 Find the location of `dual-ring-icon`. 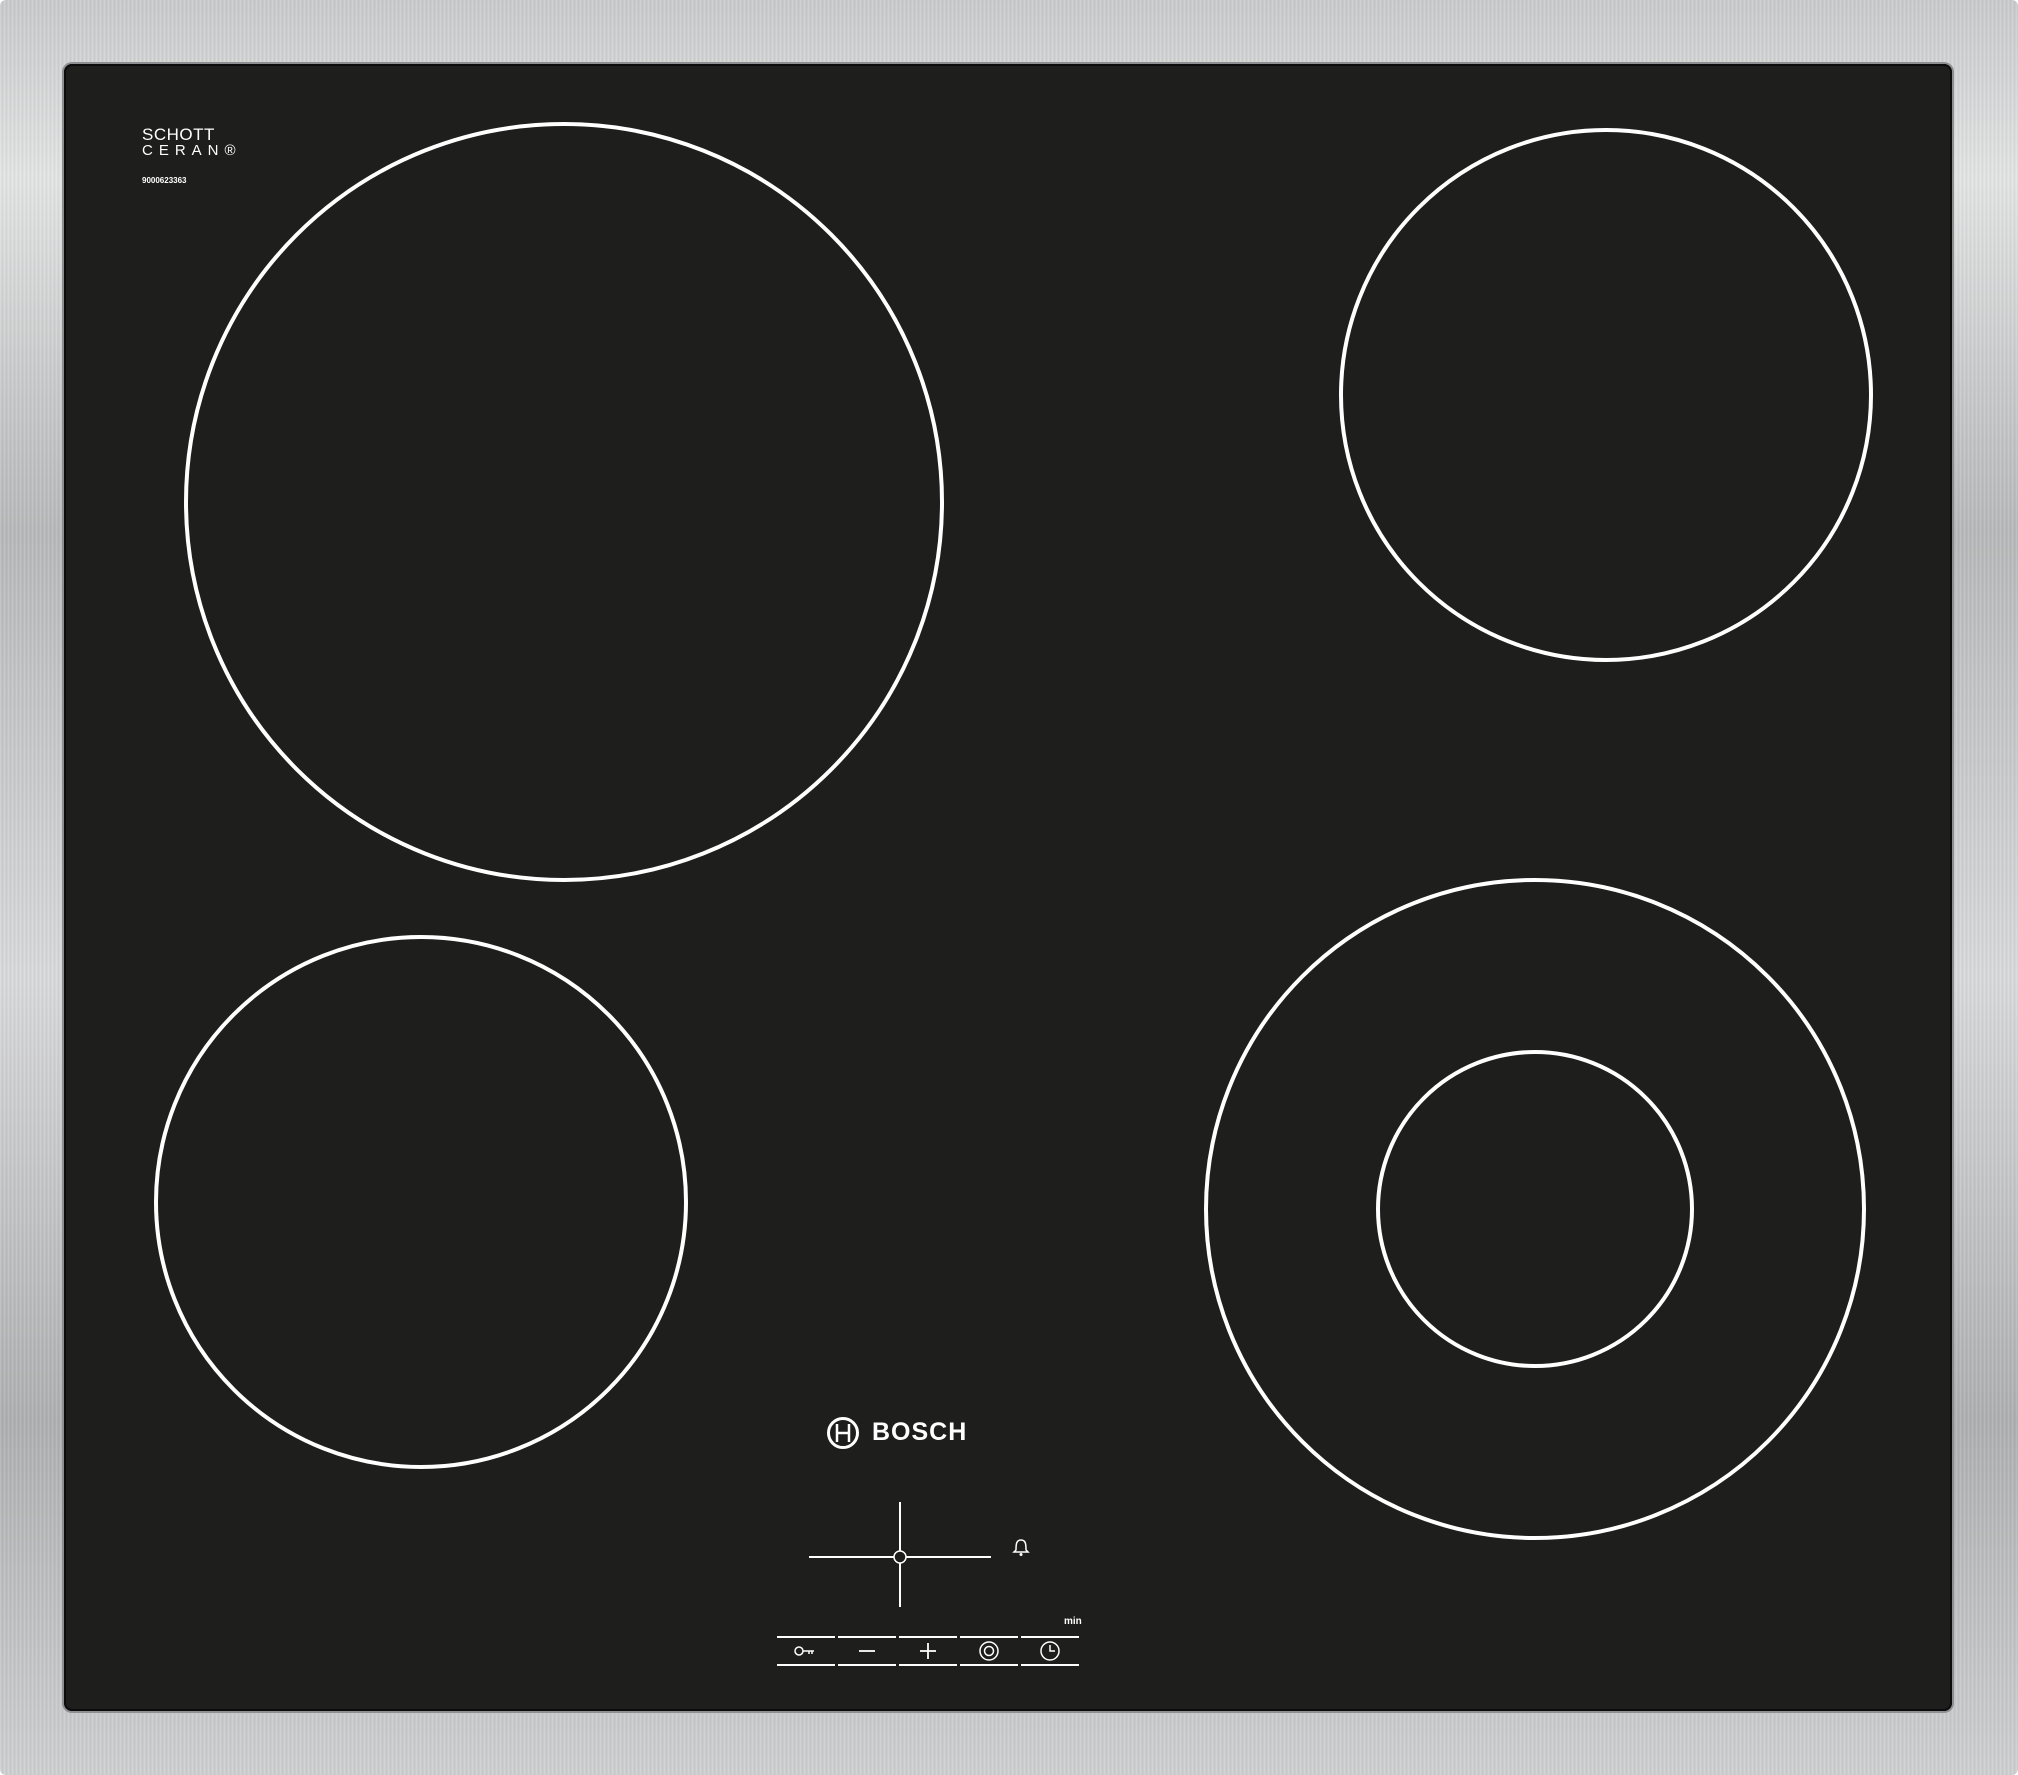

dual-ring-icon is located at coordinates (989, 1651).